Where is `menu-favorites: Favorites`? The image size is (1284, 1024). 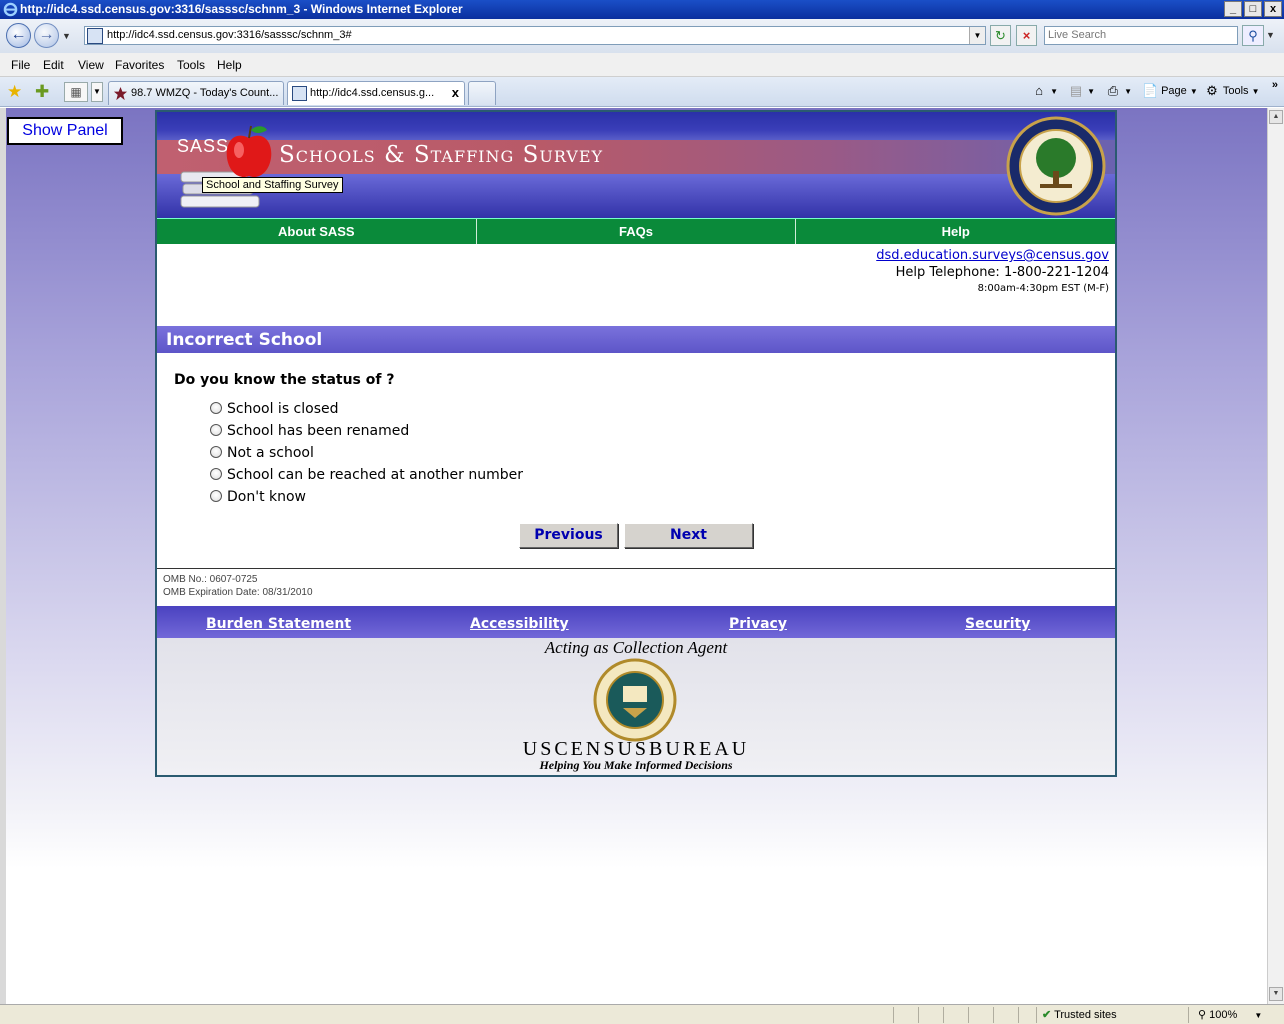
menu-favorites: Favorites is located at coordinates (139, 65).